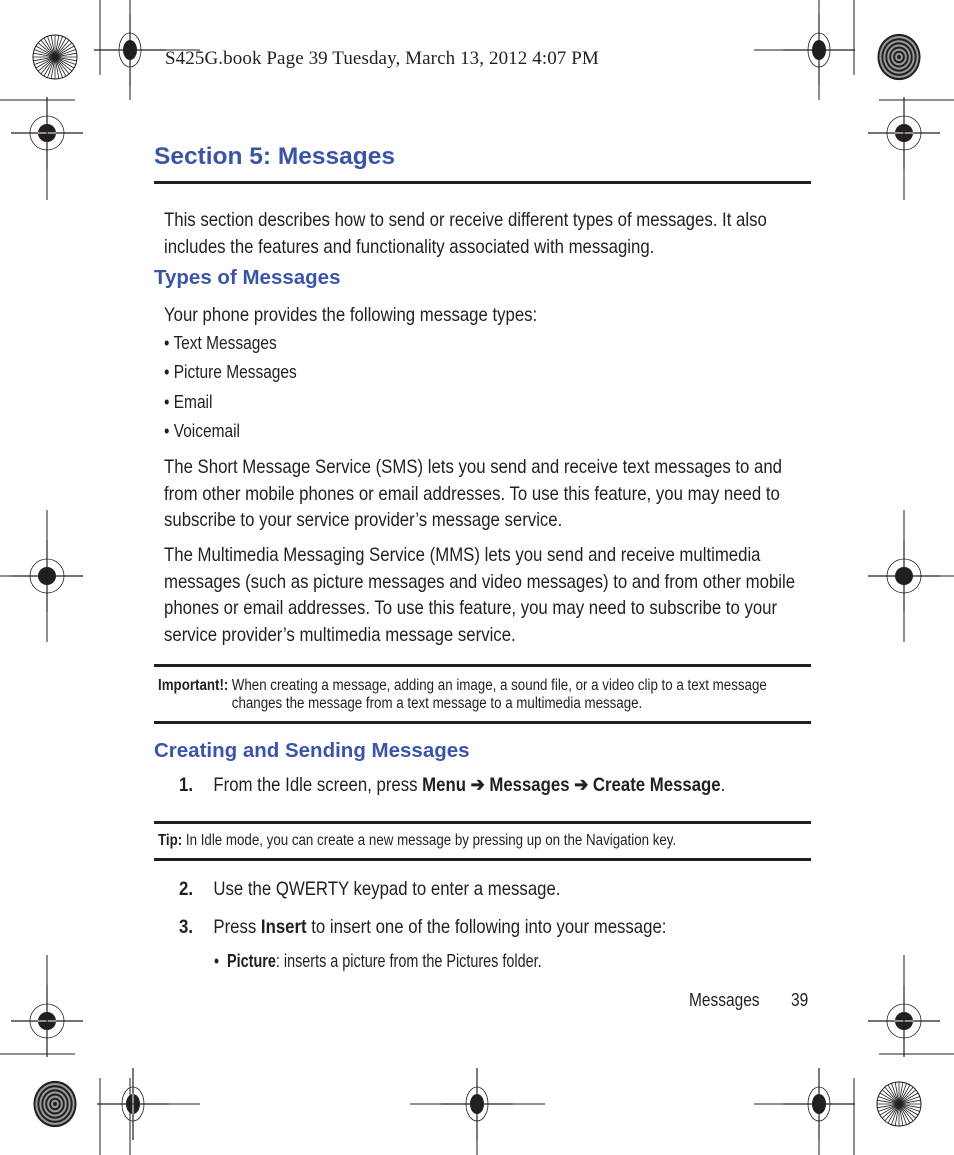  What do you see at coordinates (186, 889) in the screenshot?
I see `step-number: 2.` at bounding box center [186, 889].